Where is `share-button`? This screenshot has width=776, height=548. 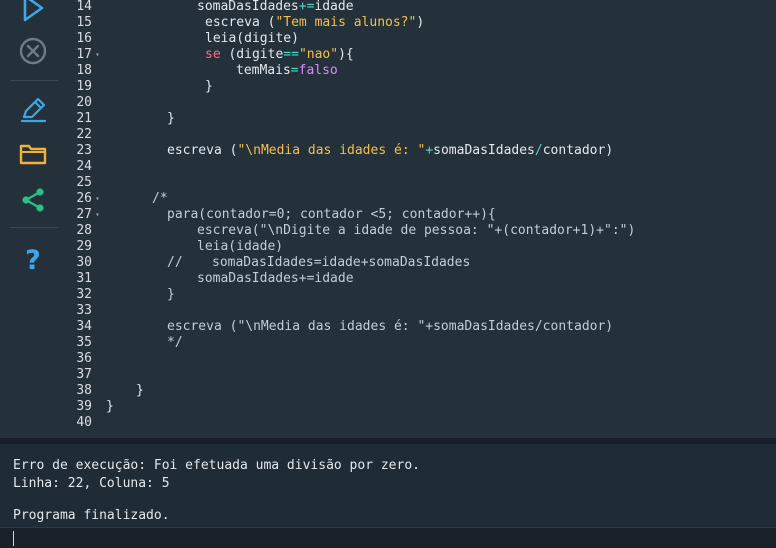 share-button is located at coordinates (33, 200).